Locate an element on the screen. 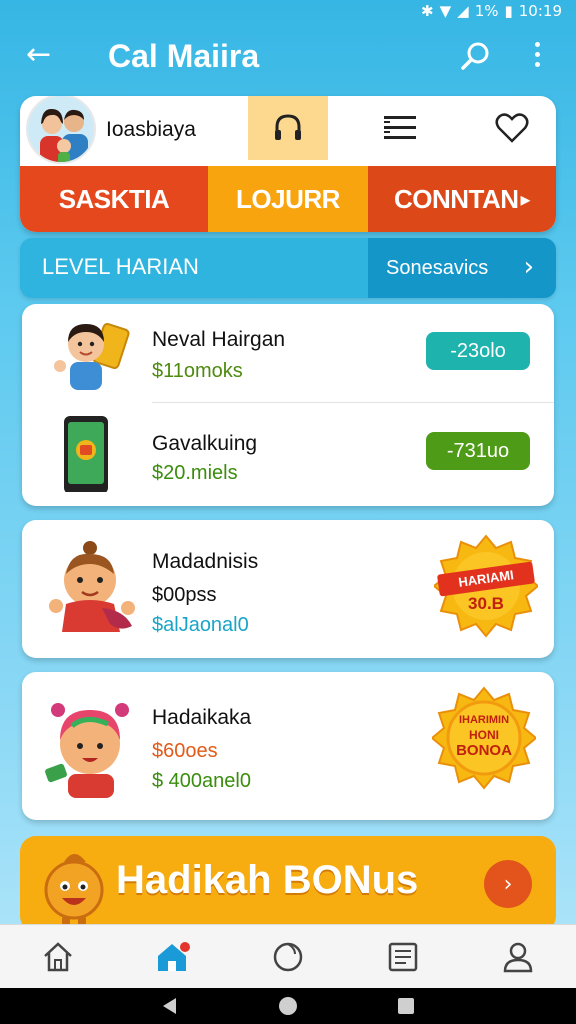 This screenshot has width=576, height=1024. level-action-button: Sonesavics › is located at coordinates (462, 268).